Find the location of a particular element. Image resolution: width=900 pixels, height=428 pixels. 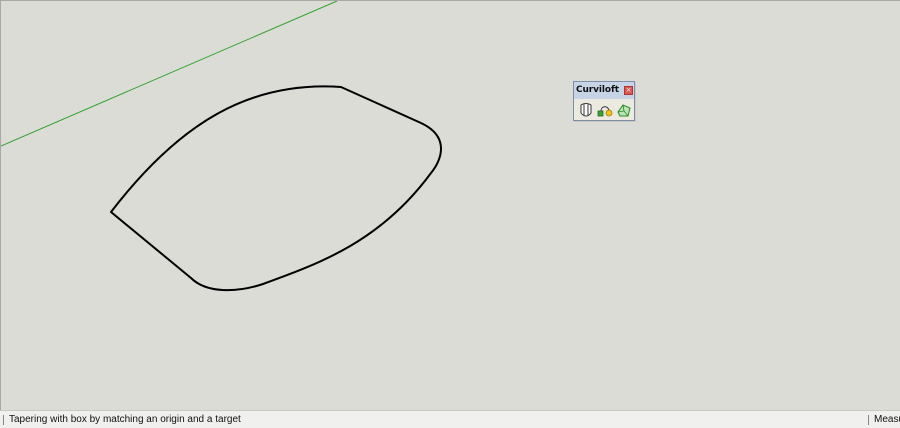

close-icon: × is located at coordinates (628, 90).